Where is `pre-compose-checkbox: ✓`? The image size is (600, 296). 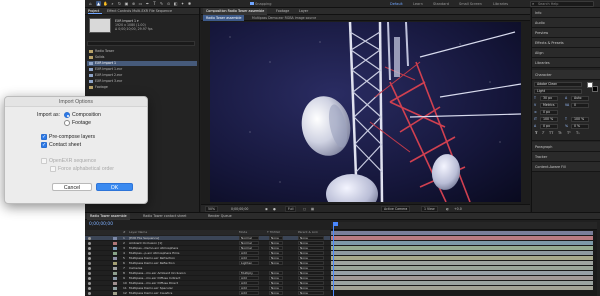
pre-compose-checkbox: ✓ is located at coordinates (44, 137).